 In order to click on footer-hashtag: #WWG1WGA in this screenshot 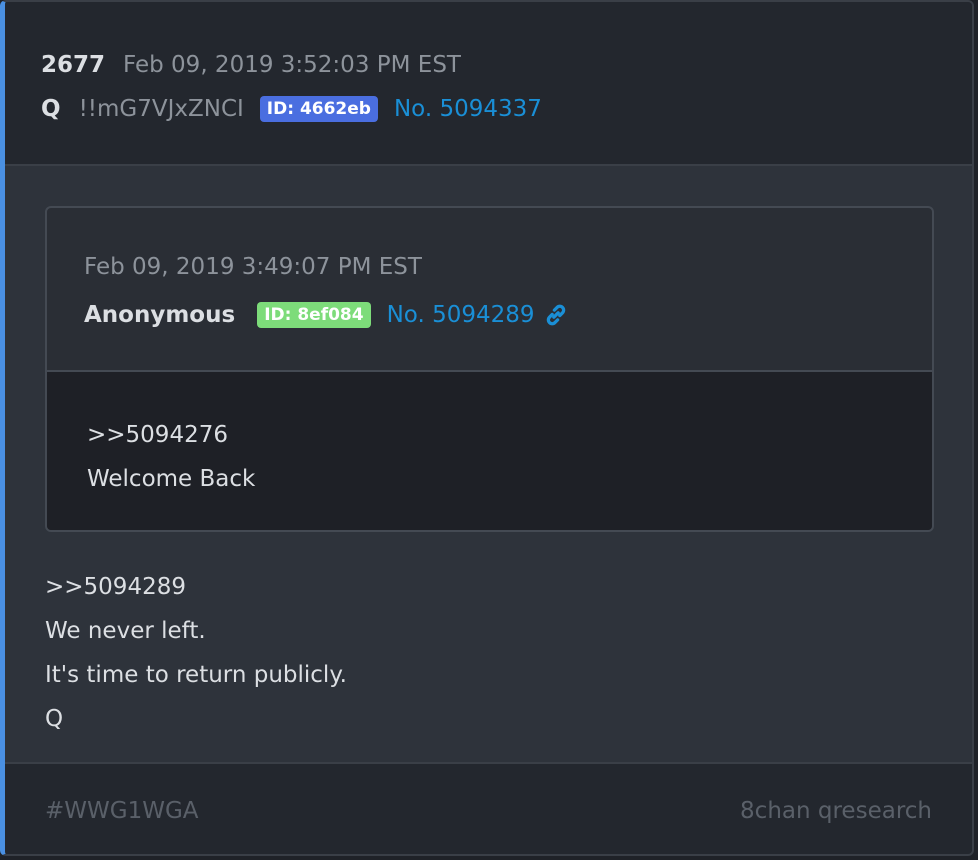, I will do `click(122, 811)`.